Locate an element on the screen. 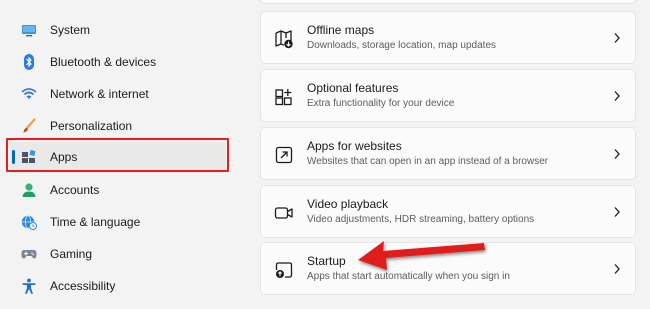 This screenshot has width=650, height=309. sidebar-item-label: Personalization is located at coordinates (91, 126).